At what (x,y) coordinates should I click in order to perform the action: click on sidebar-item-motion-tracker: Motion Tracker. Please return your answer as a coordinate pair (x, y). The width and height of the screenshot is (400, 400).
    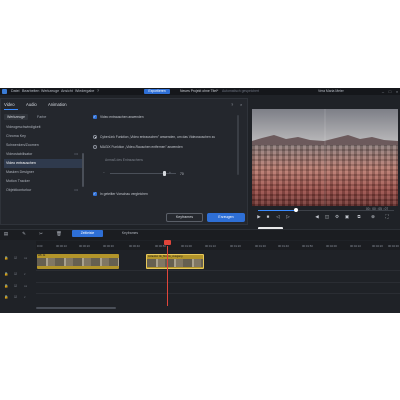
    Looking at the image, I should click on (43, 181).